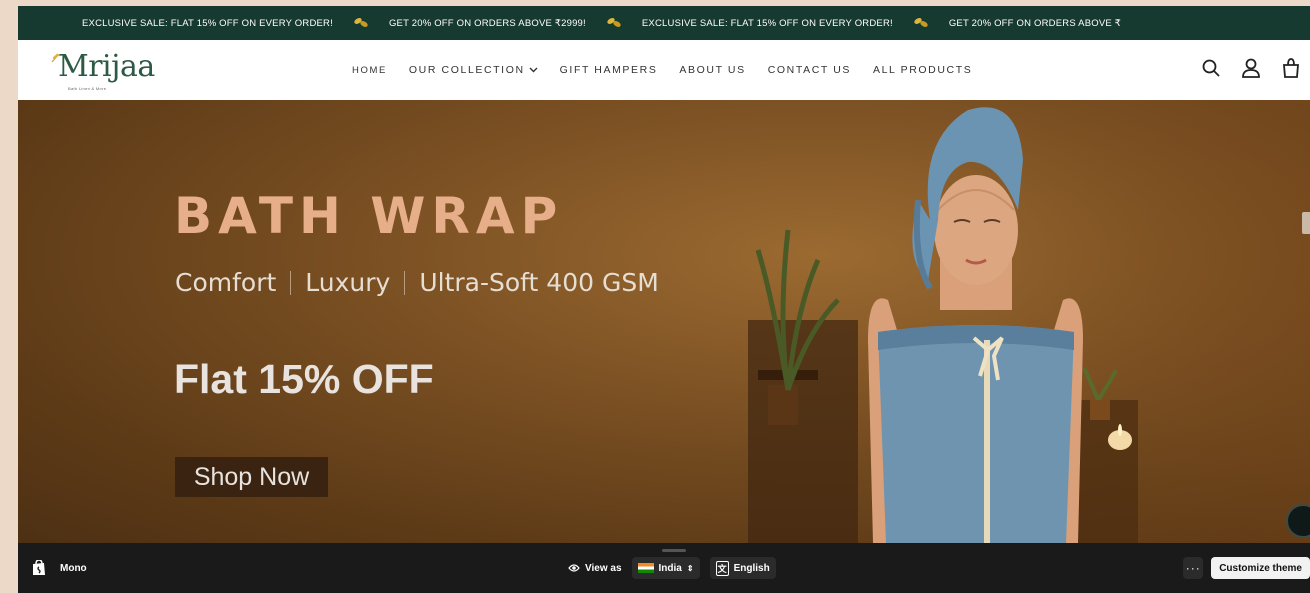  Describe the element at coordinates (226, 282) in the screenshot. I see `subtitle-comfort: Comfort` at that location.